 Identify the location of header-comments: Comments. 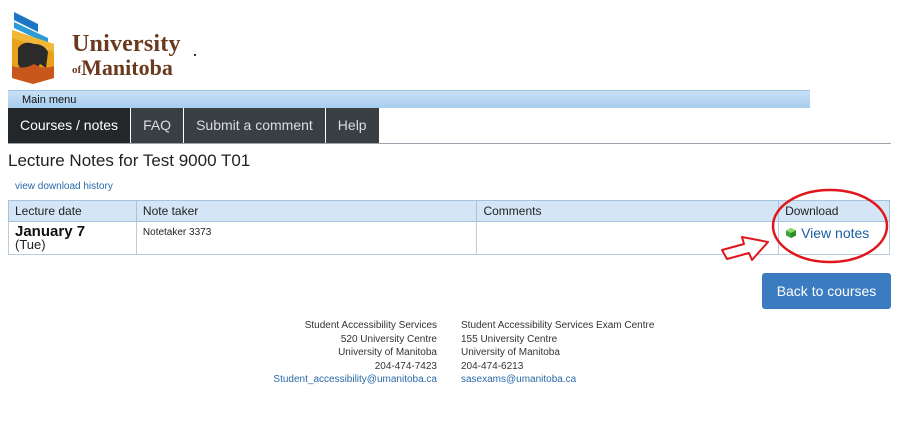
(628, 211).